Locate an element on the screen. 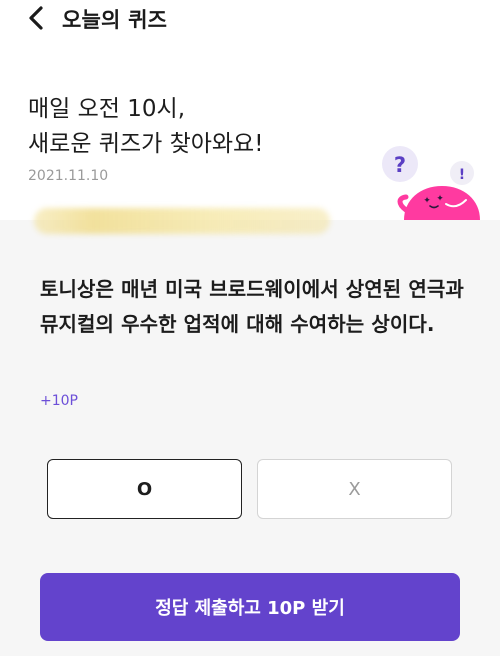  top-bar: 오늘의 퀴즈 is located at coordinates (250, 20).